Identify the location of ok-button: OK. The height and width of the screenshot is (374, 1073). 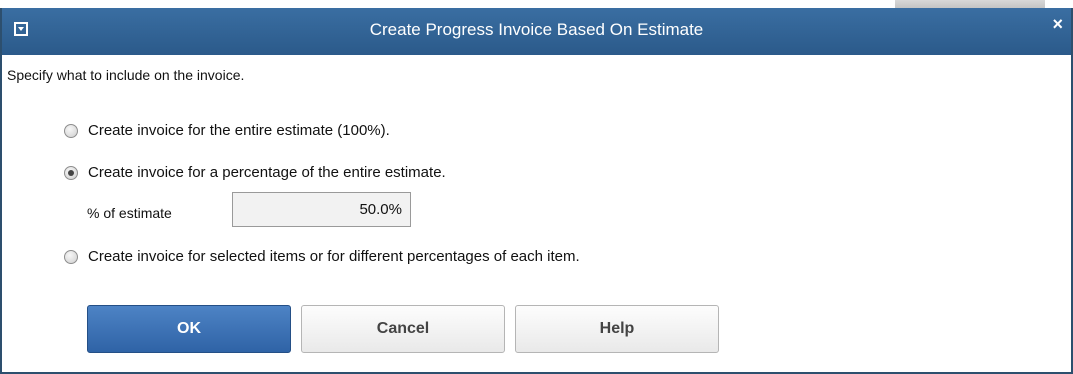
(189, 329).